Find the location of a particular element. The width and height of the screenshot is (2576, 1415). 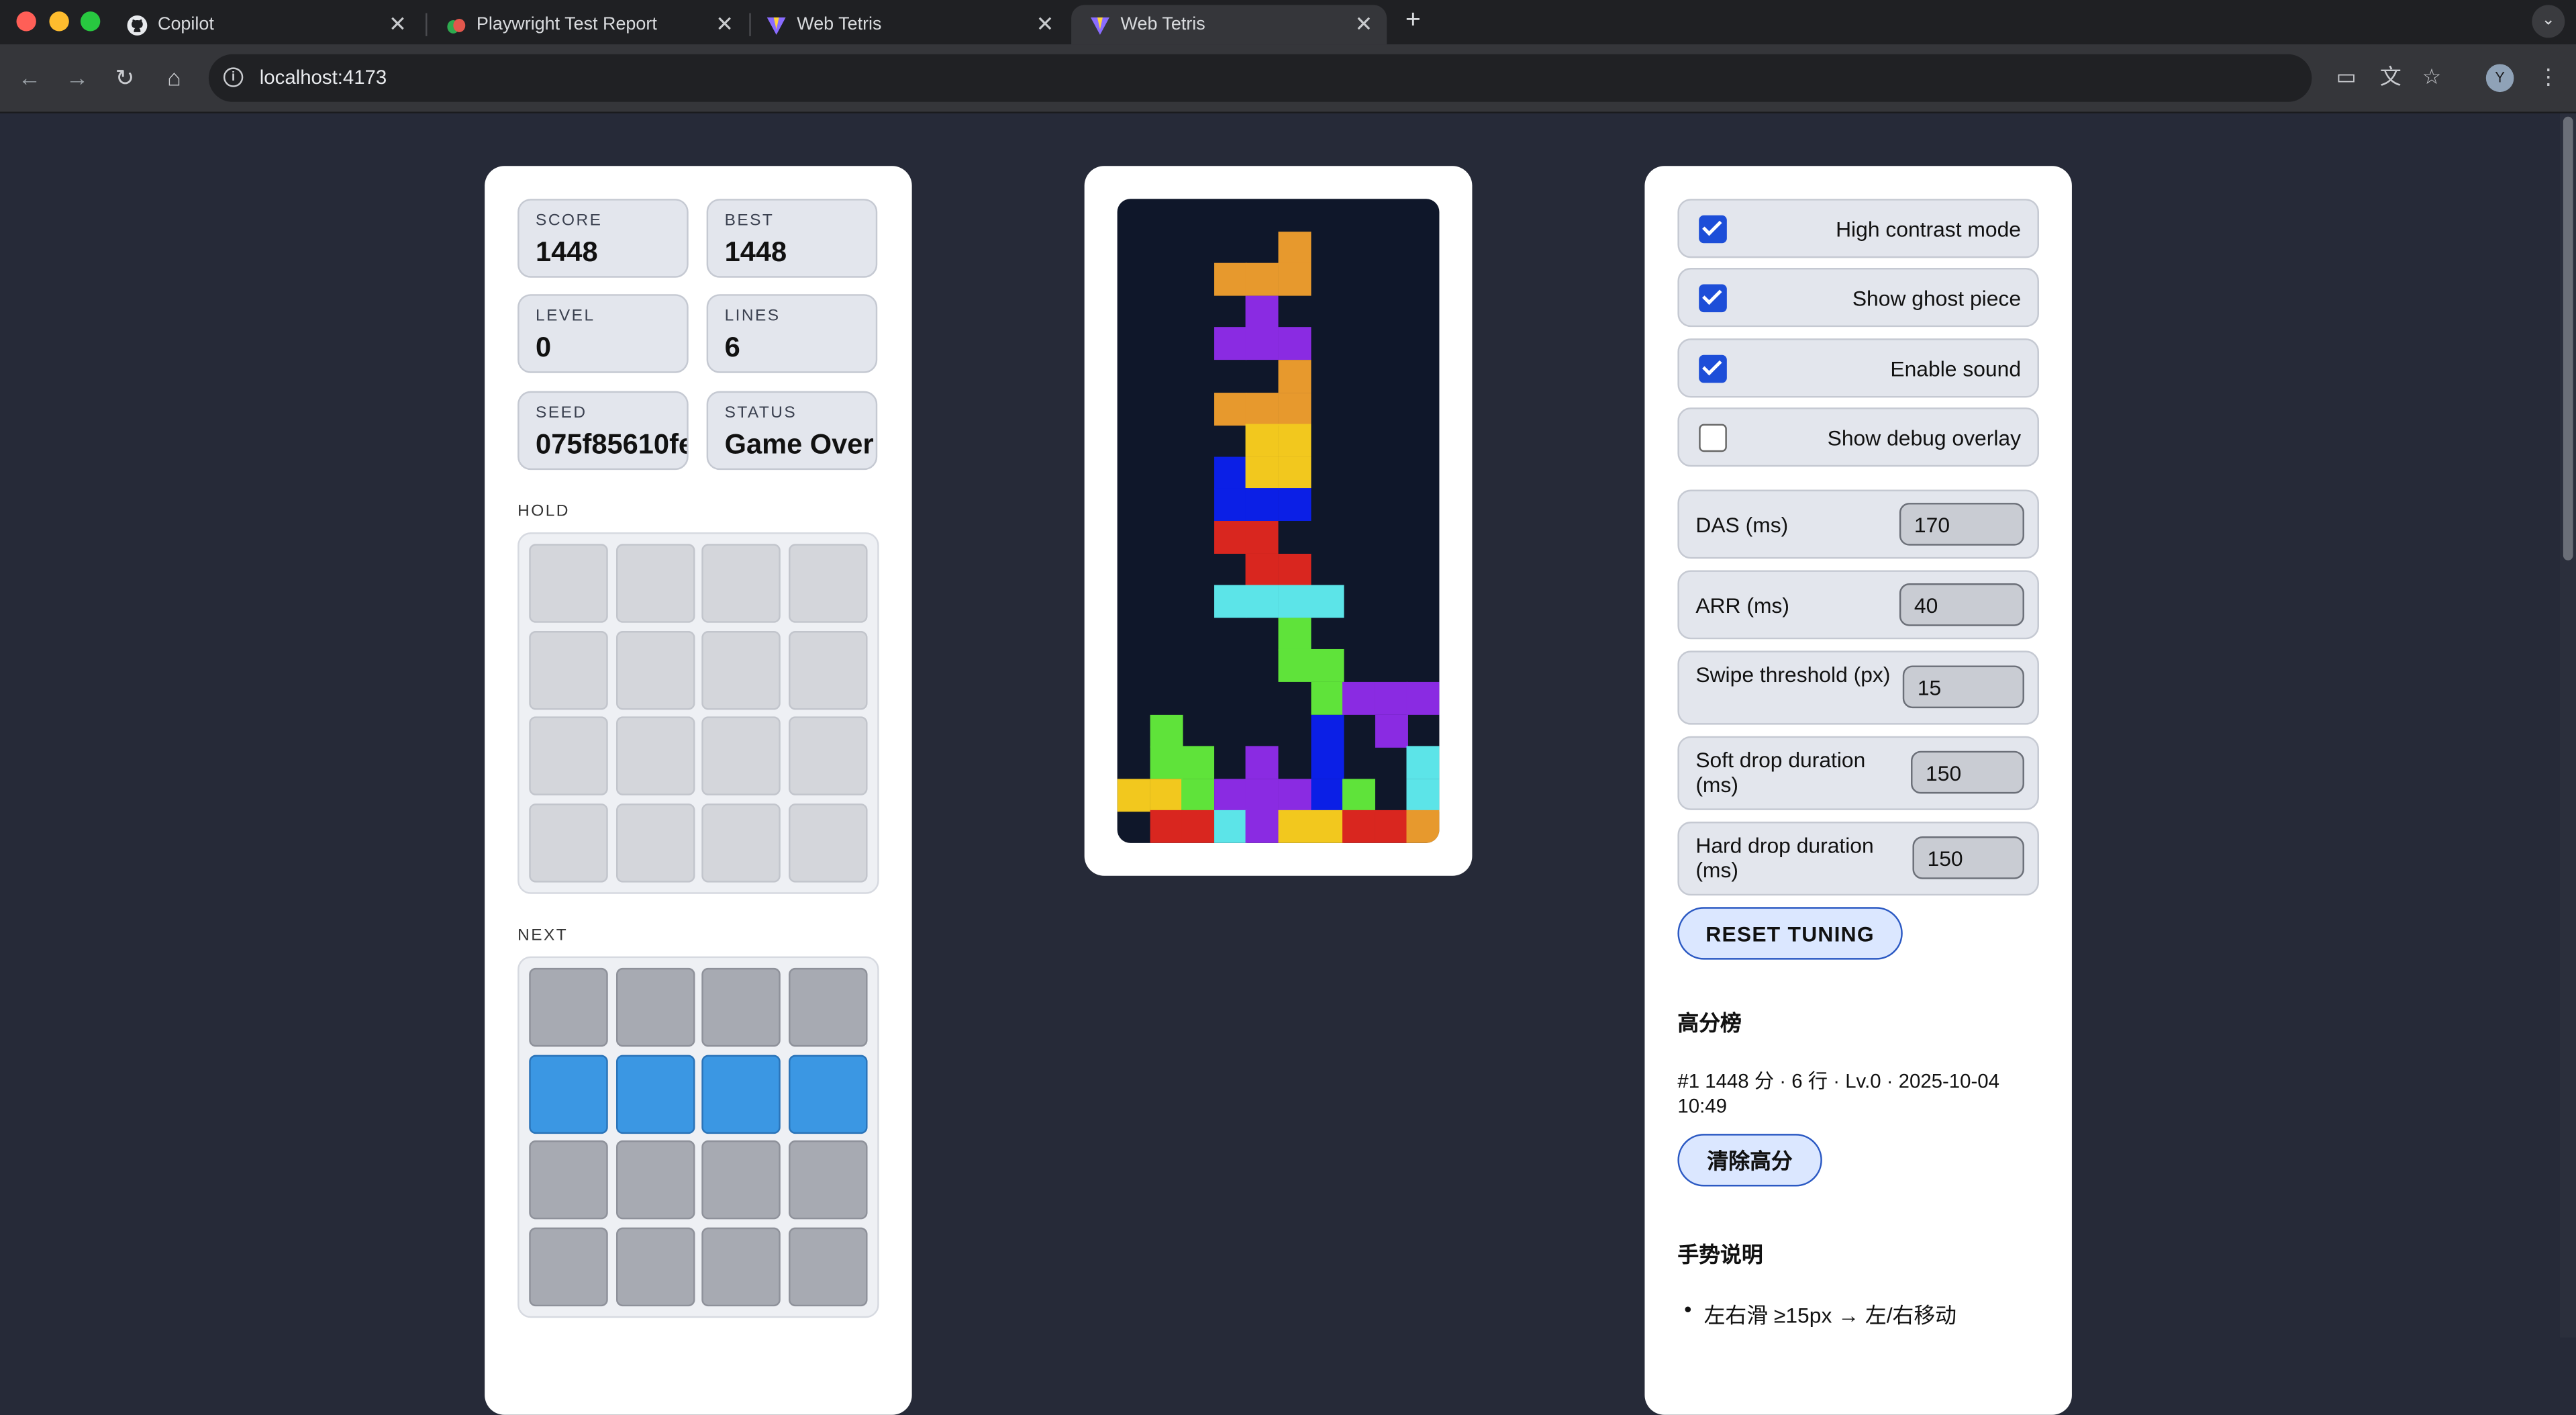

scrollbar-thumb is located at coordinates (2568, 338).